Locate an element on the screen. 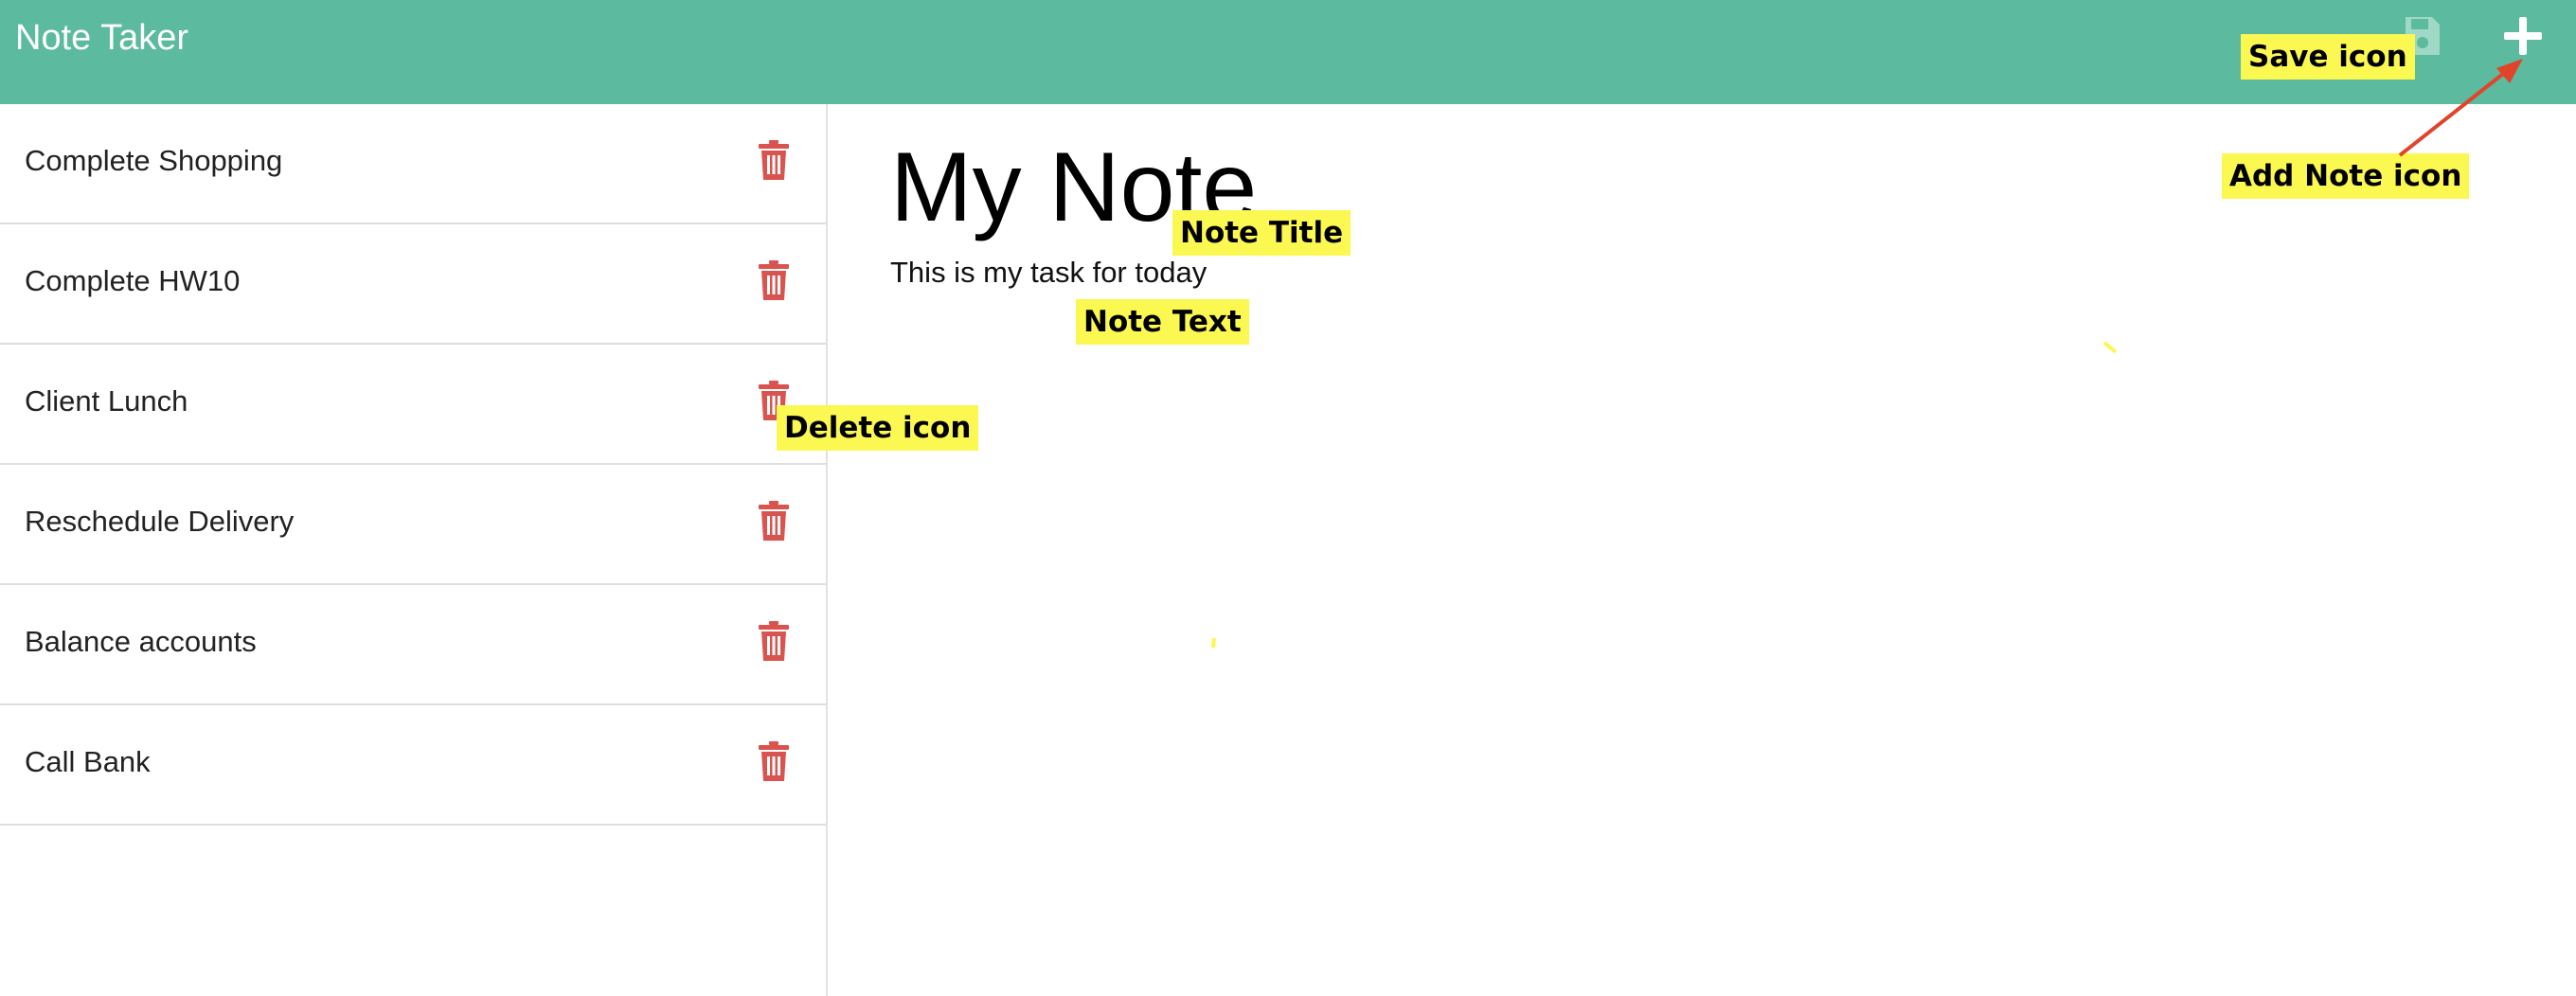  note-text-area: This is my task for today is located at coordinates (1048, 273).